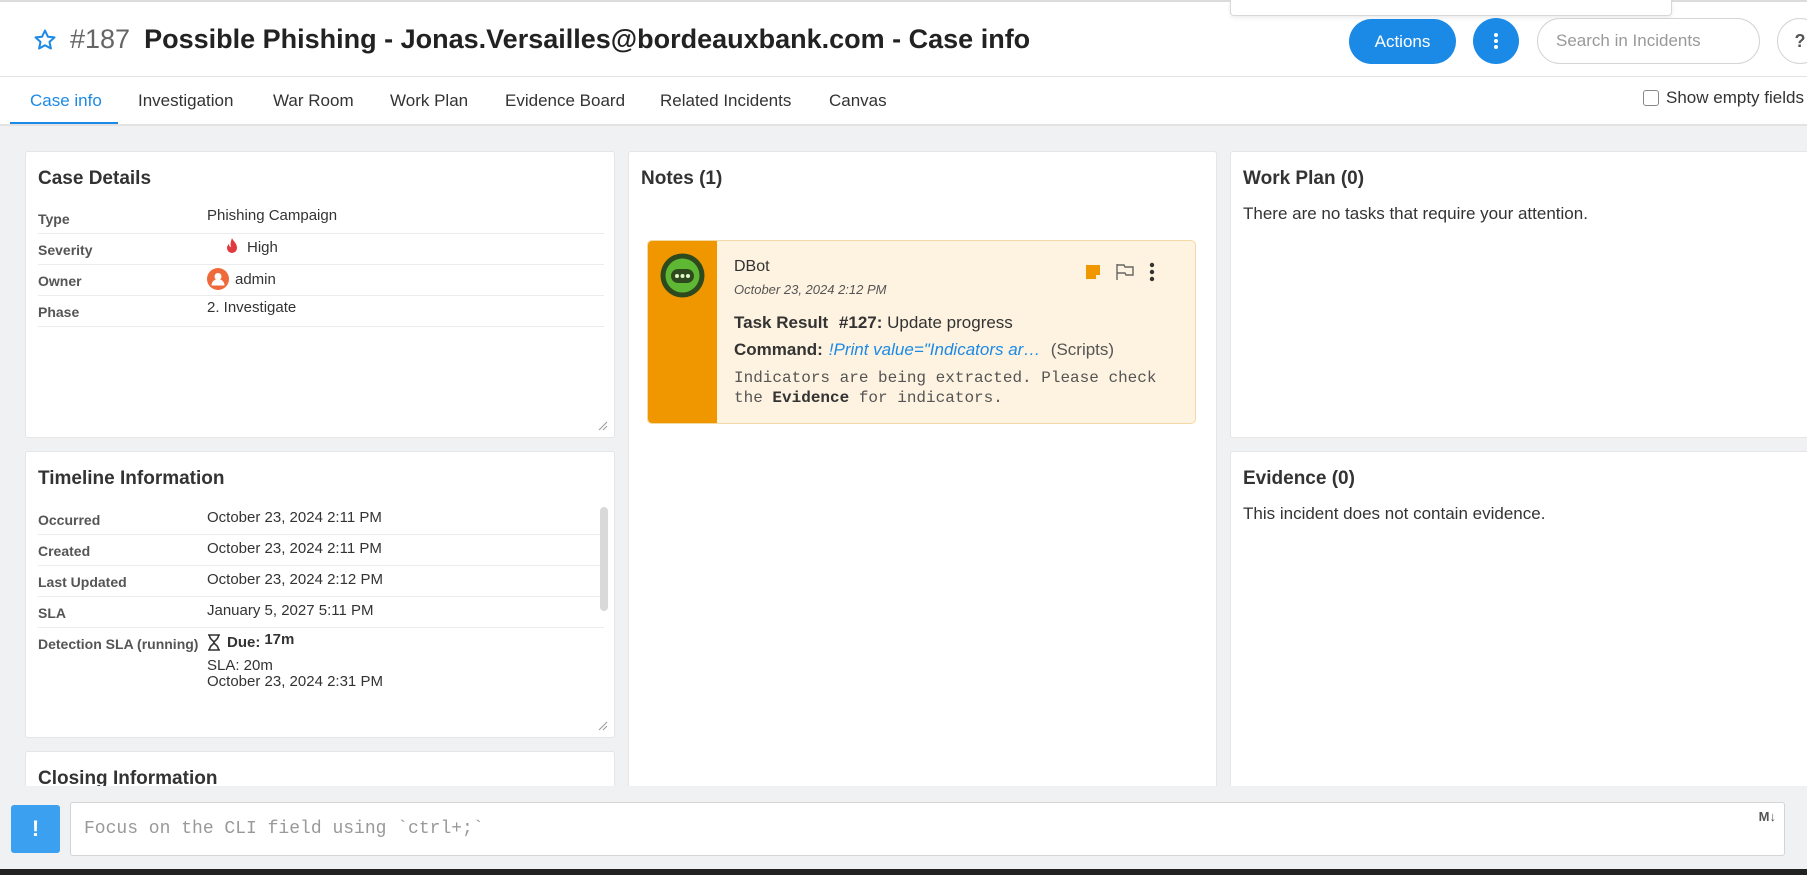  I want to click on show-empty-fields-toggle: Show empty fields, so click(1723, 98).